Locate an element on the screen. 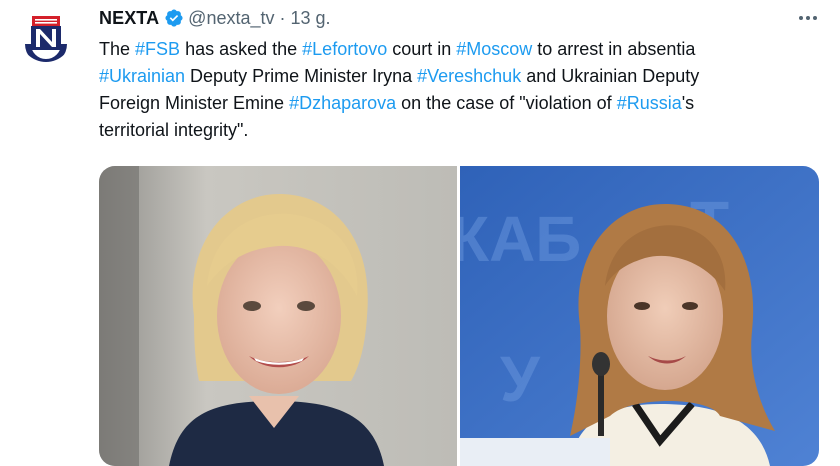  nexta-logo-icon is located at coordinates (46, 36).